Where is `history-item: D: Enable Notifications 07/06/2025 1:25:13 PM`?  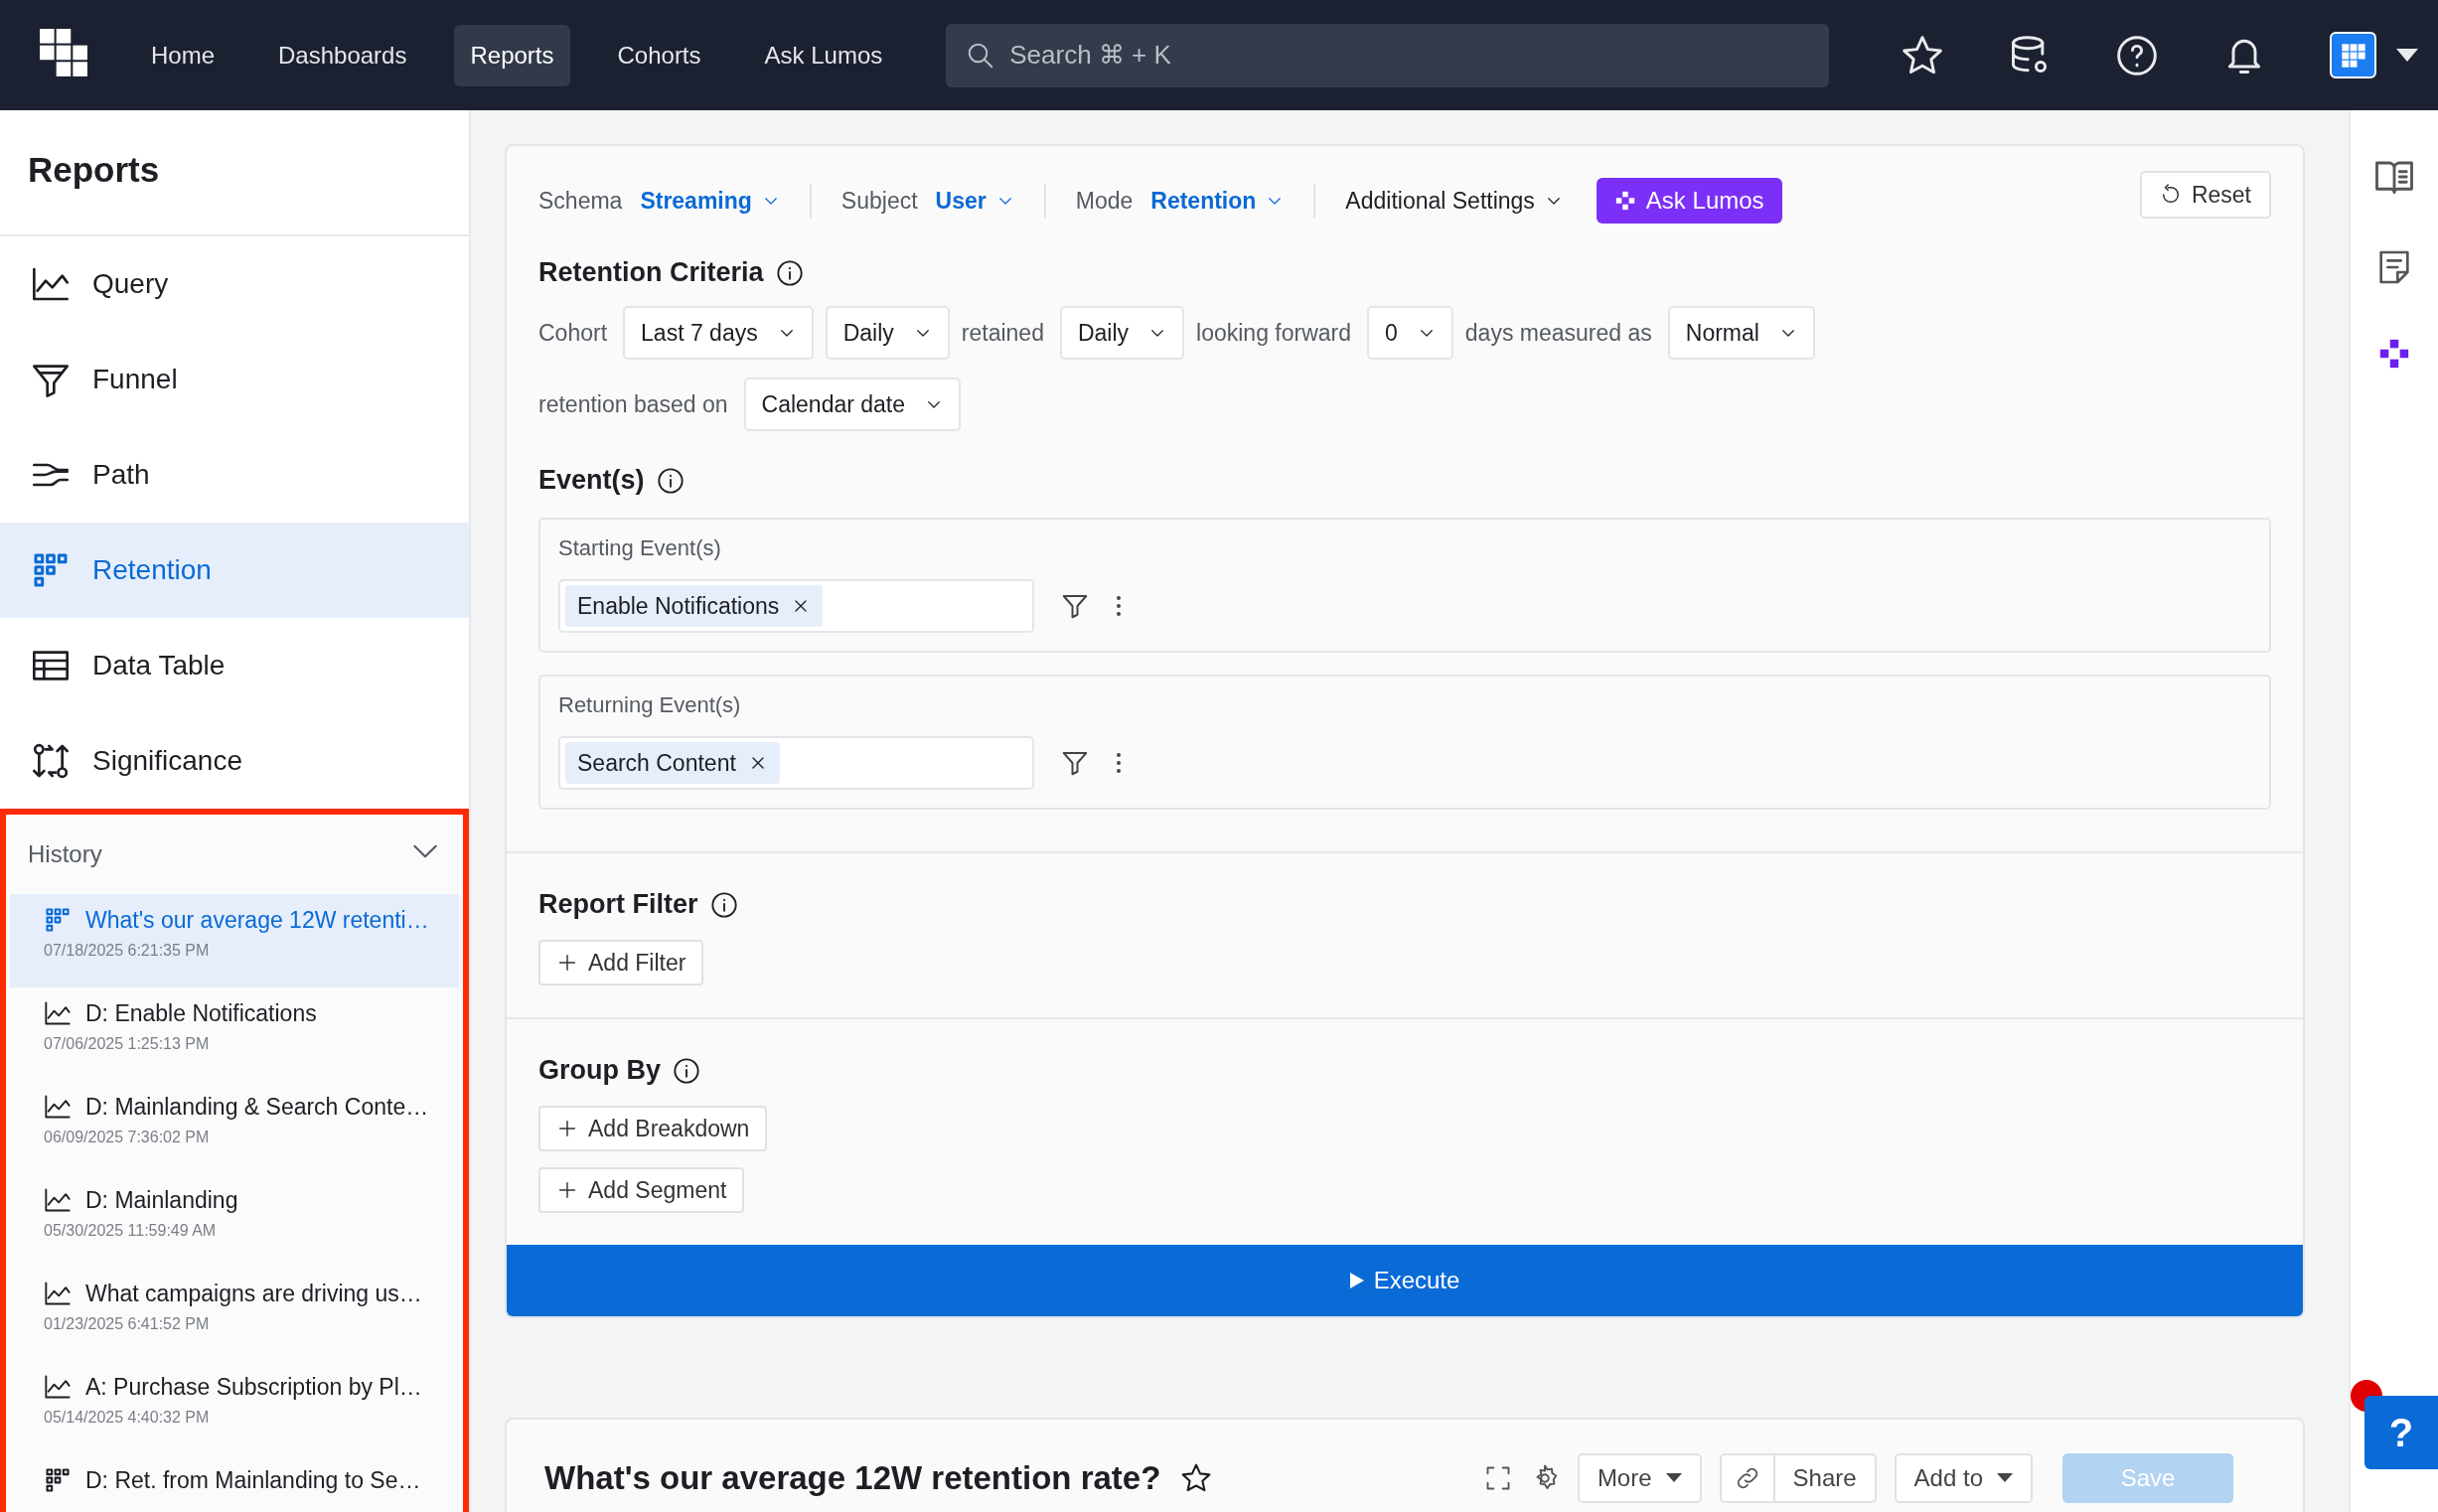
history-item: D: Enable Notifications 07/06/2025 1:25:13 PM is located at coordinates (234, 1034).